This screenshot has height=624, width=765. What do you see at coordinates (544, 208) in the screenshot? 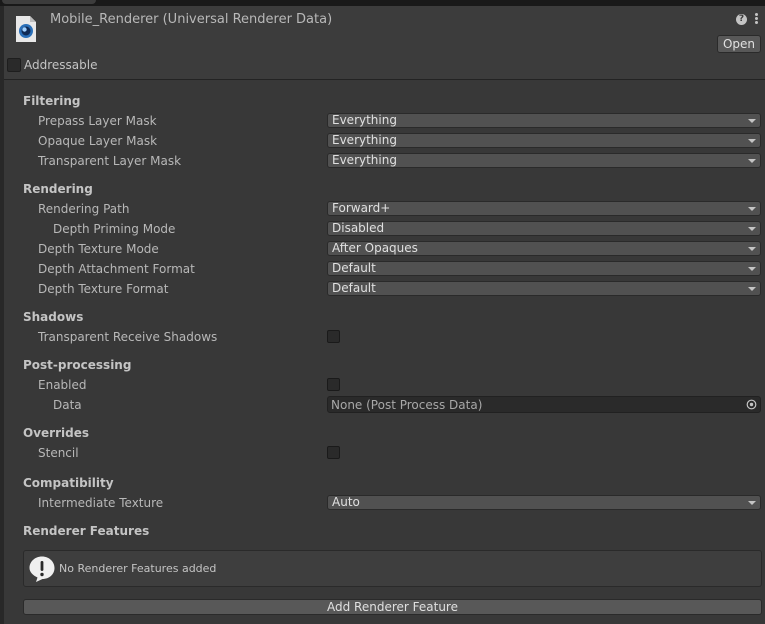
I see `rendering-path-dropdown: Forward+` at bounding box center [544, 208].